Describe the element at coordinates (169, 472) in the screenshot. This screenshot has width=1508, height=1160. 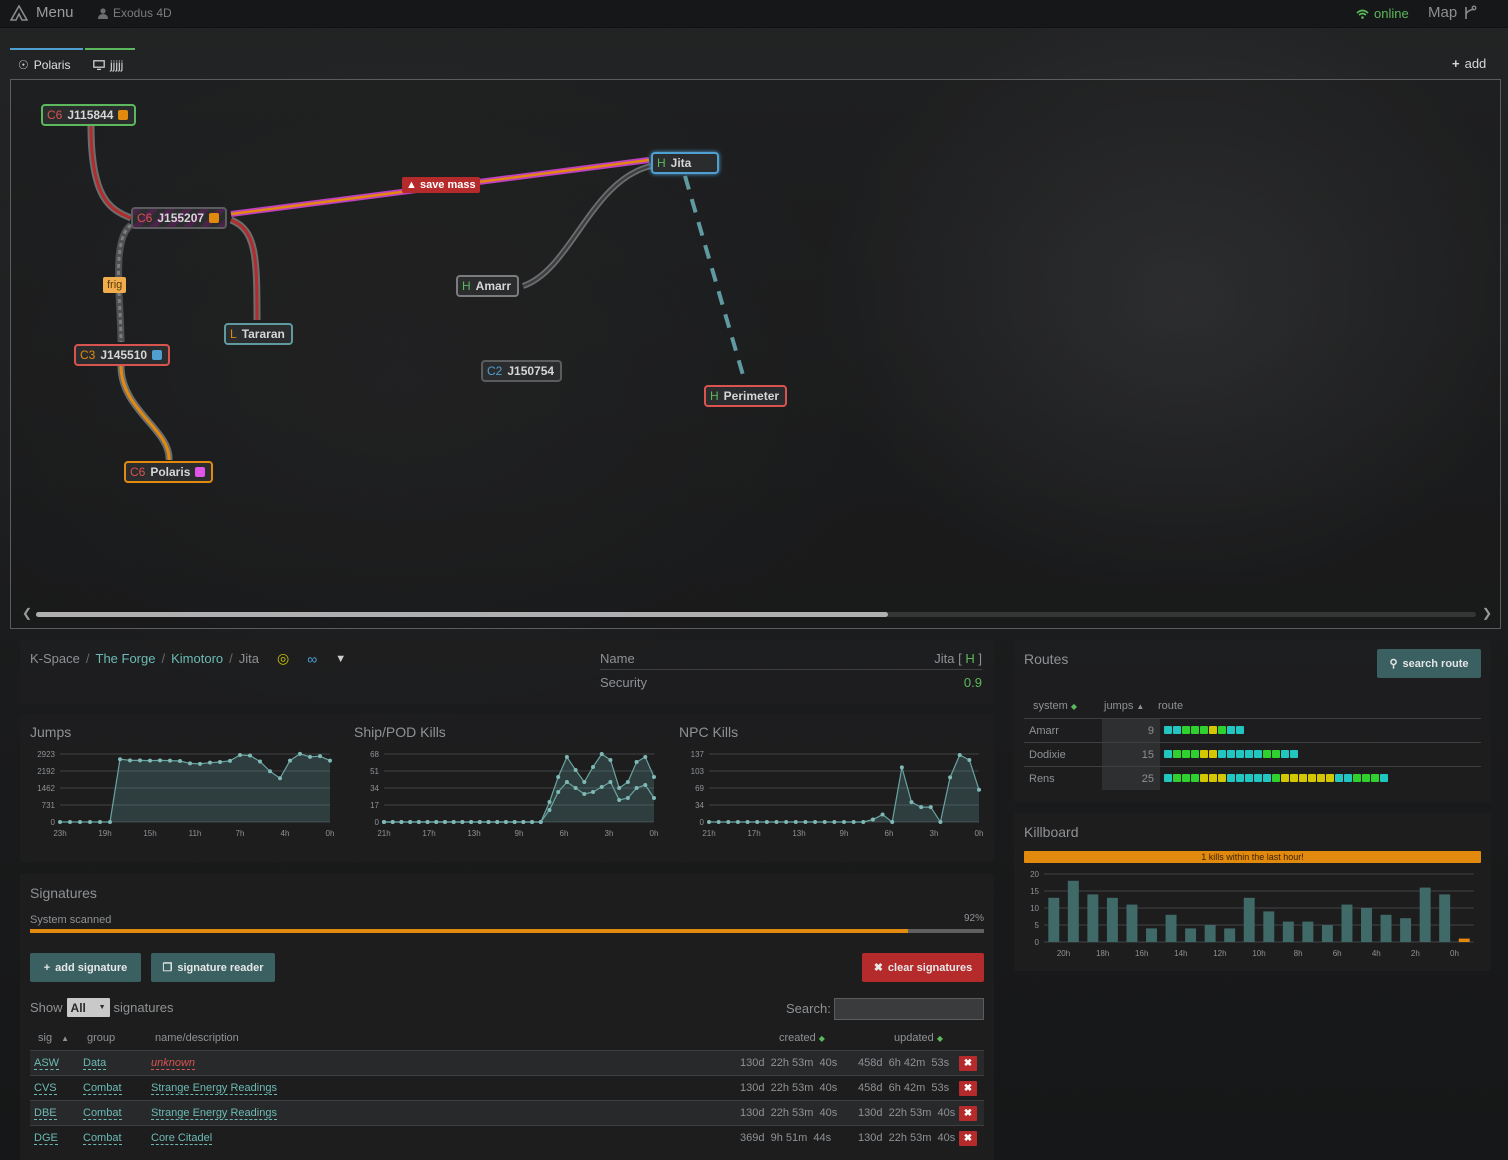
I see `system-node-polaris: C6 Polaris` at that location.